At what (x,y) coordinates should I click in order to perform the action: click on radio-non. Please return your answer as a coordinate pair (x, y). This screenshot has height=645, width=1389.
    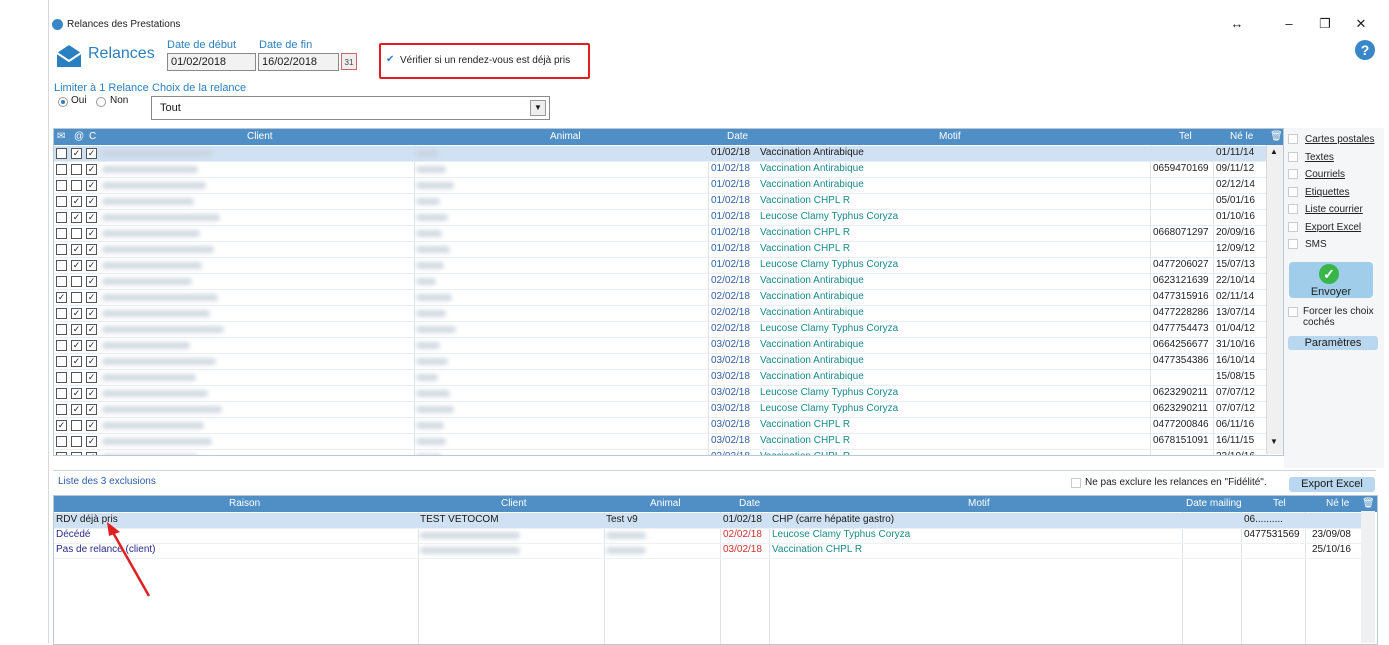
    Looking at the image, I should click on (101, 102).